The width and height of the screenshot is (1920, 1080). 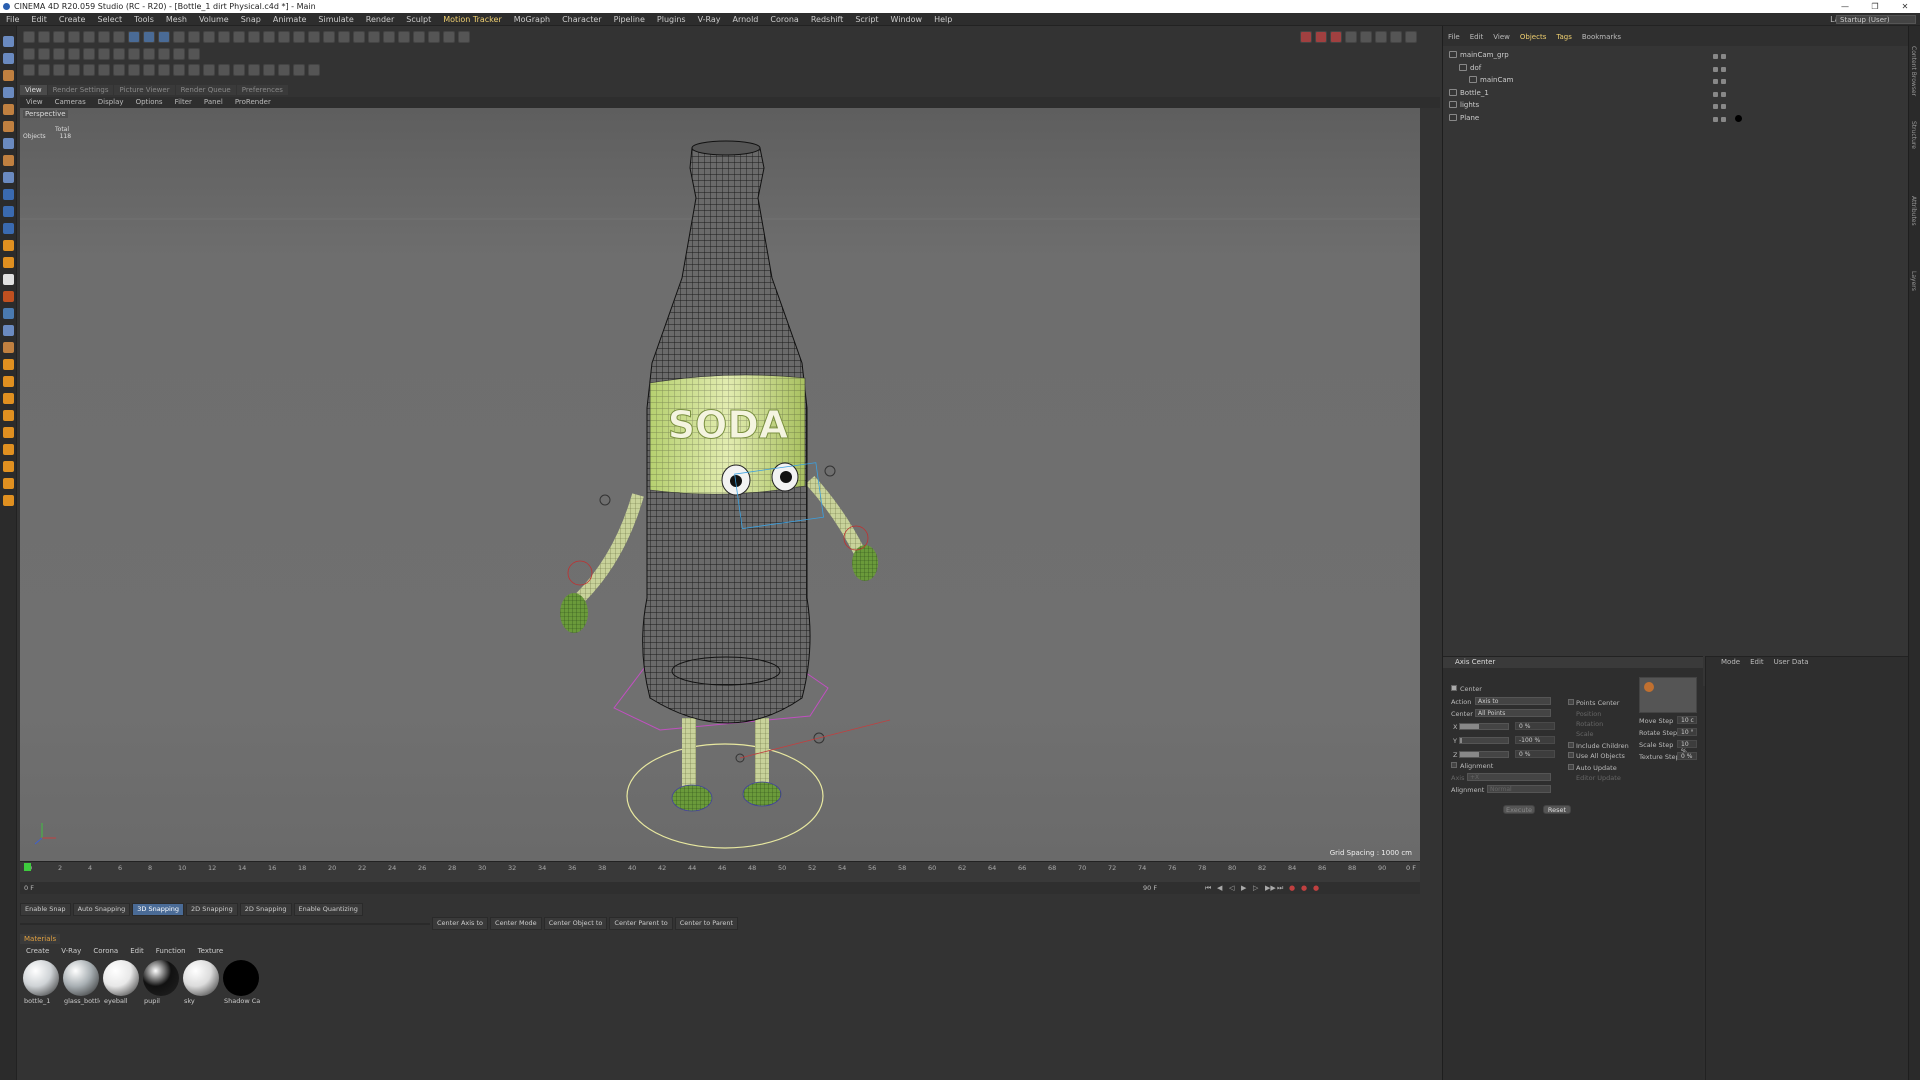 I want to click on maximize-button: ❐, so click(x=1875, y=6).